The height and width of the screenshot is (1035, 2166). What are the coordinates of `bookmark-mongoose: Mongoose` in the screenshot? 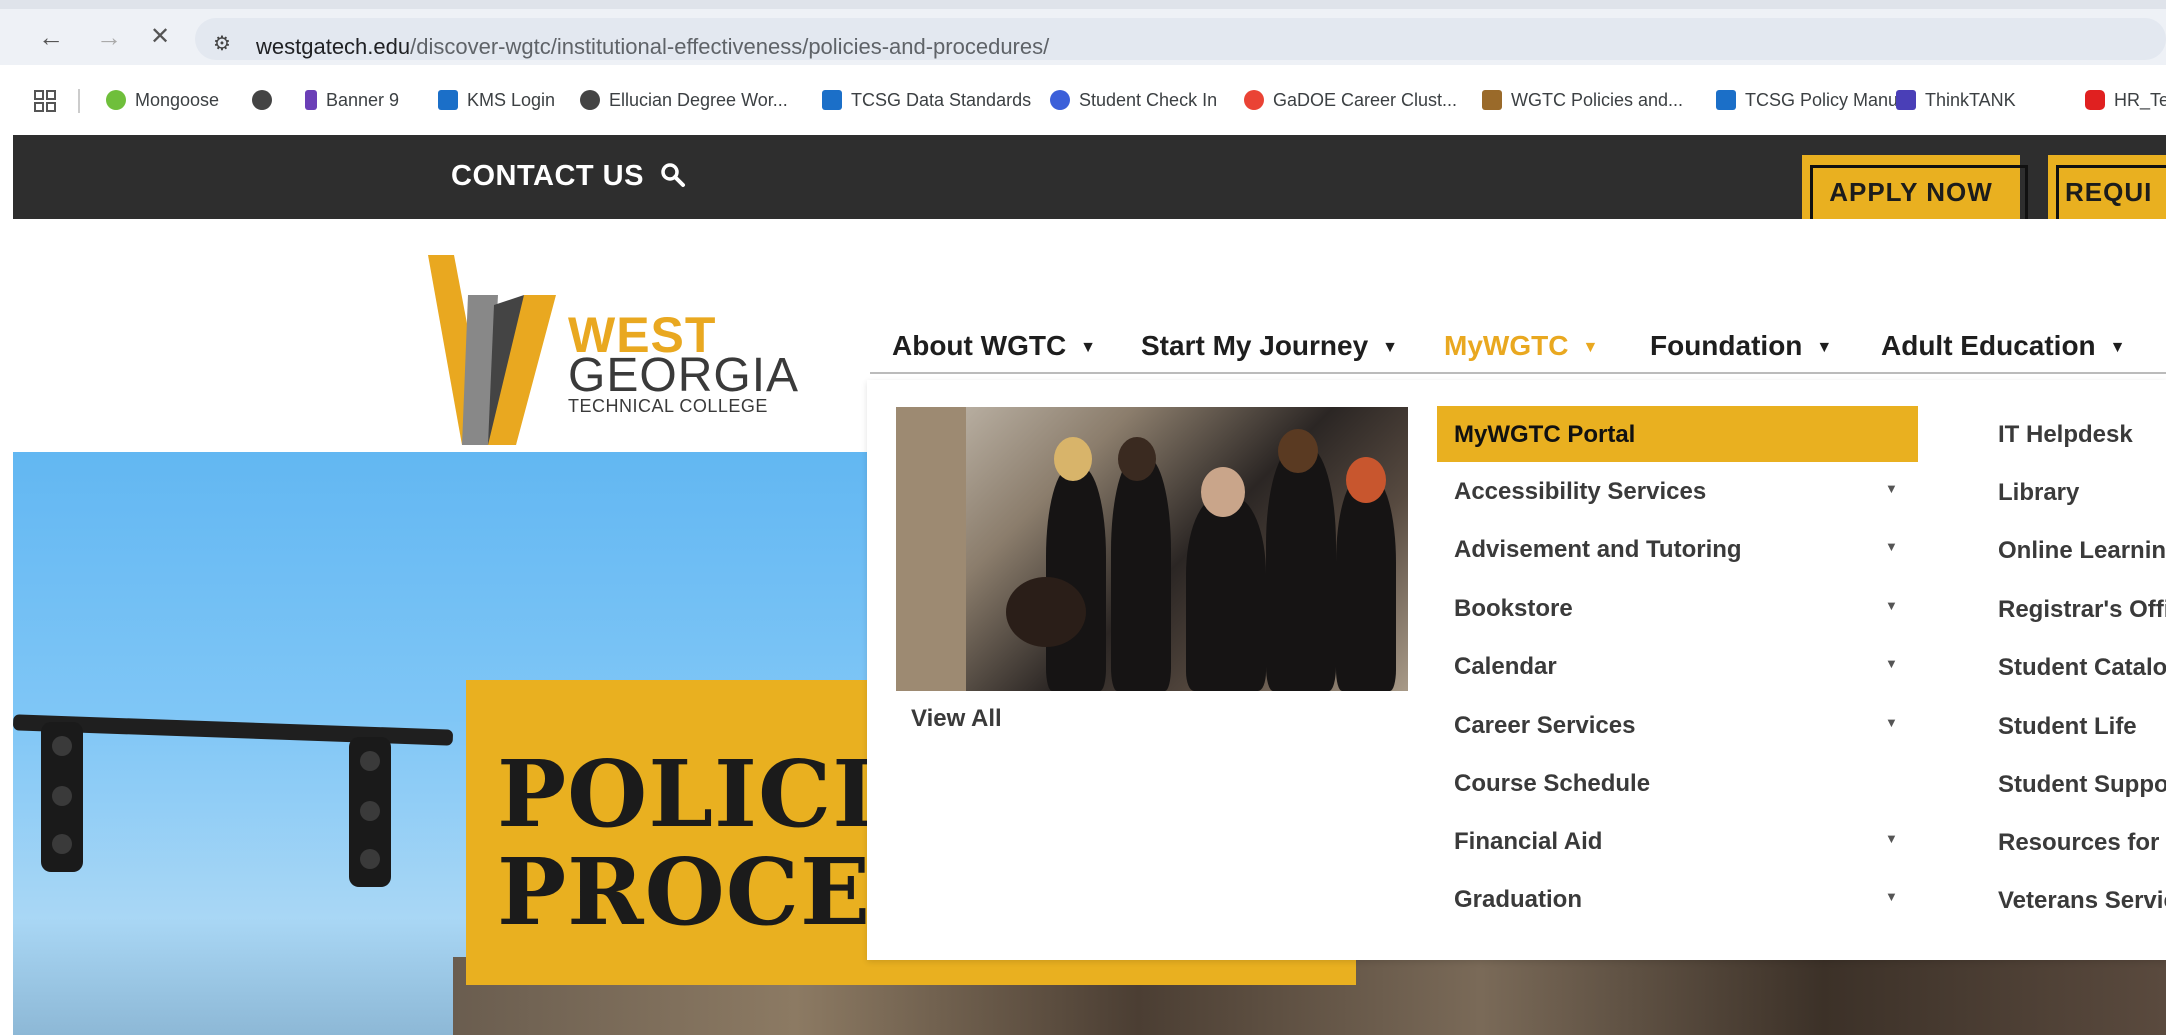 It's located at (162, 100).